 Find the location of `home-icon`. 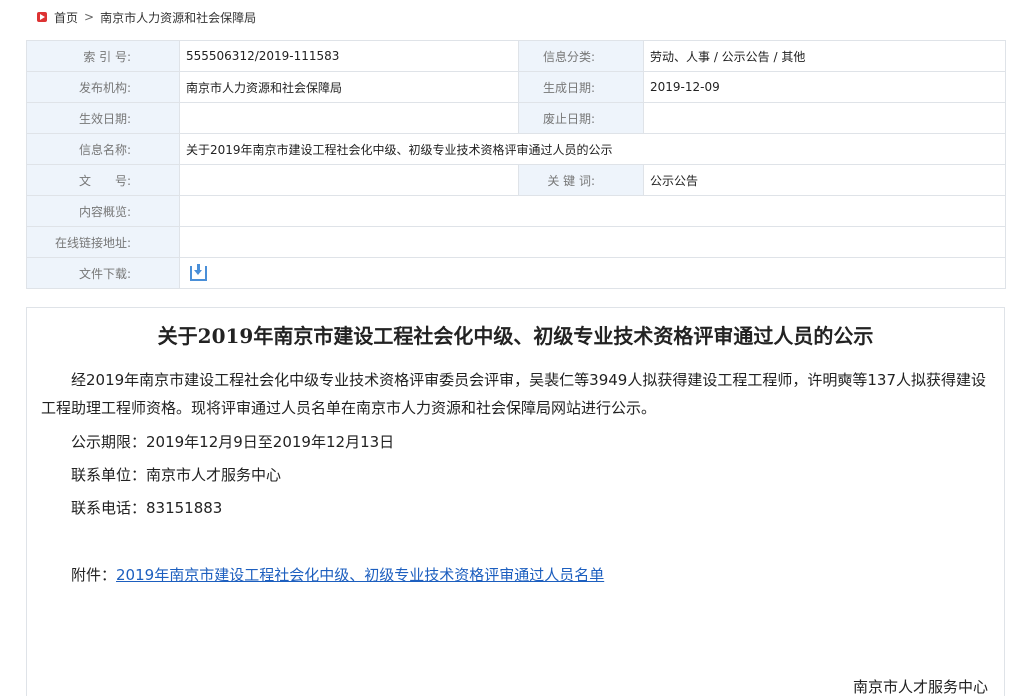

home-icon is located at coordinates (42, 17).